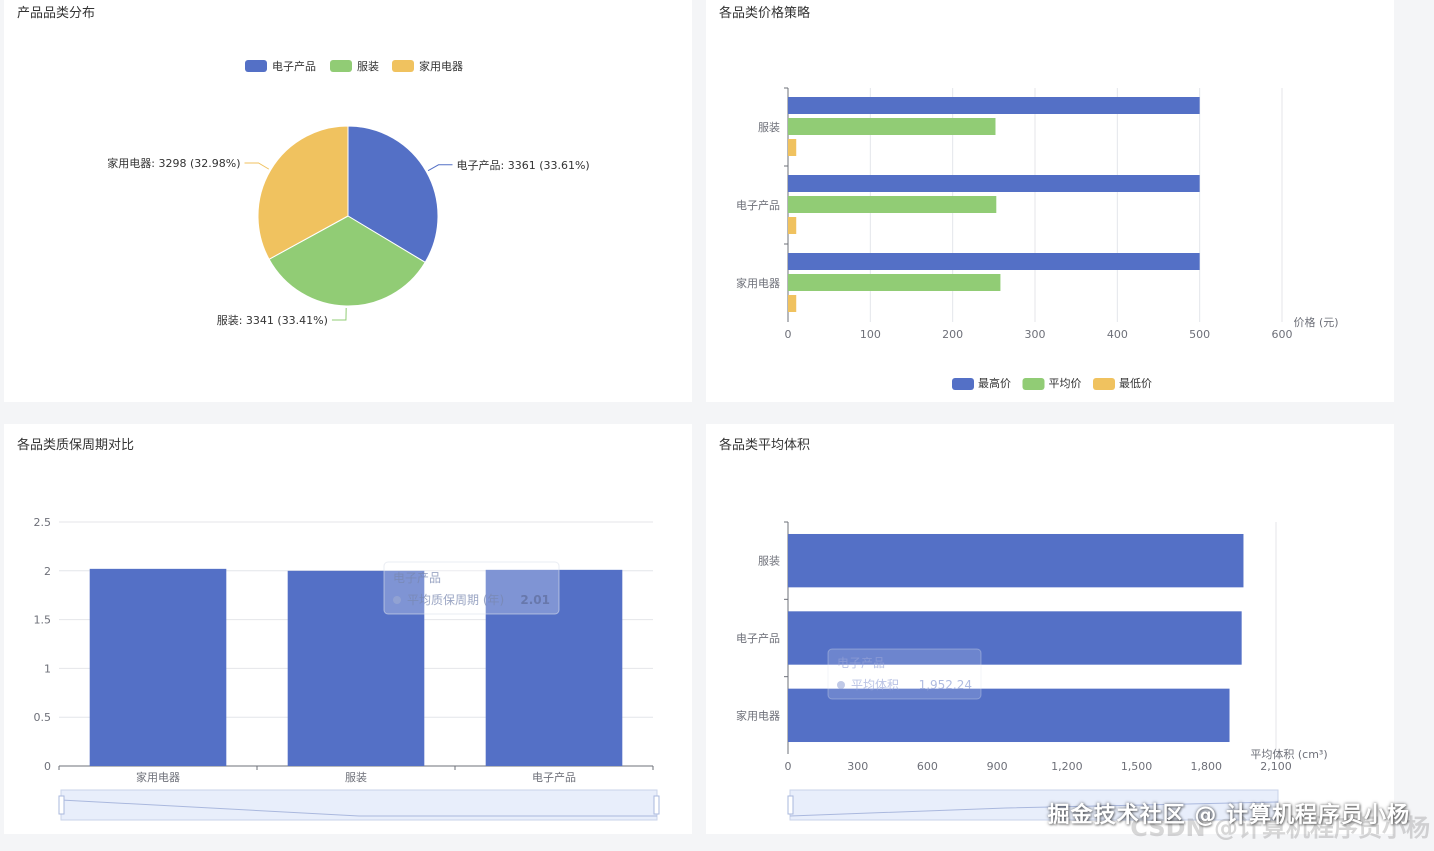 The width and height of the screenshot is (1434, 851). I want to click on pie-label-2: 家用电器: 3298 (32.98%), so click(173, 163).